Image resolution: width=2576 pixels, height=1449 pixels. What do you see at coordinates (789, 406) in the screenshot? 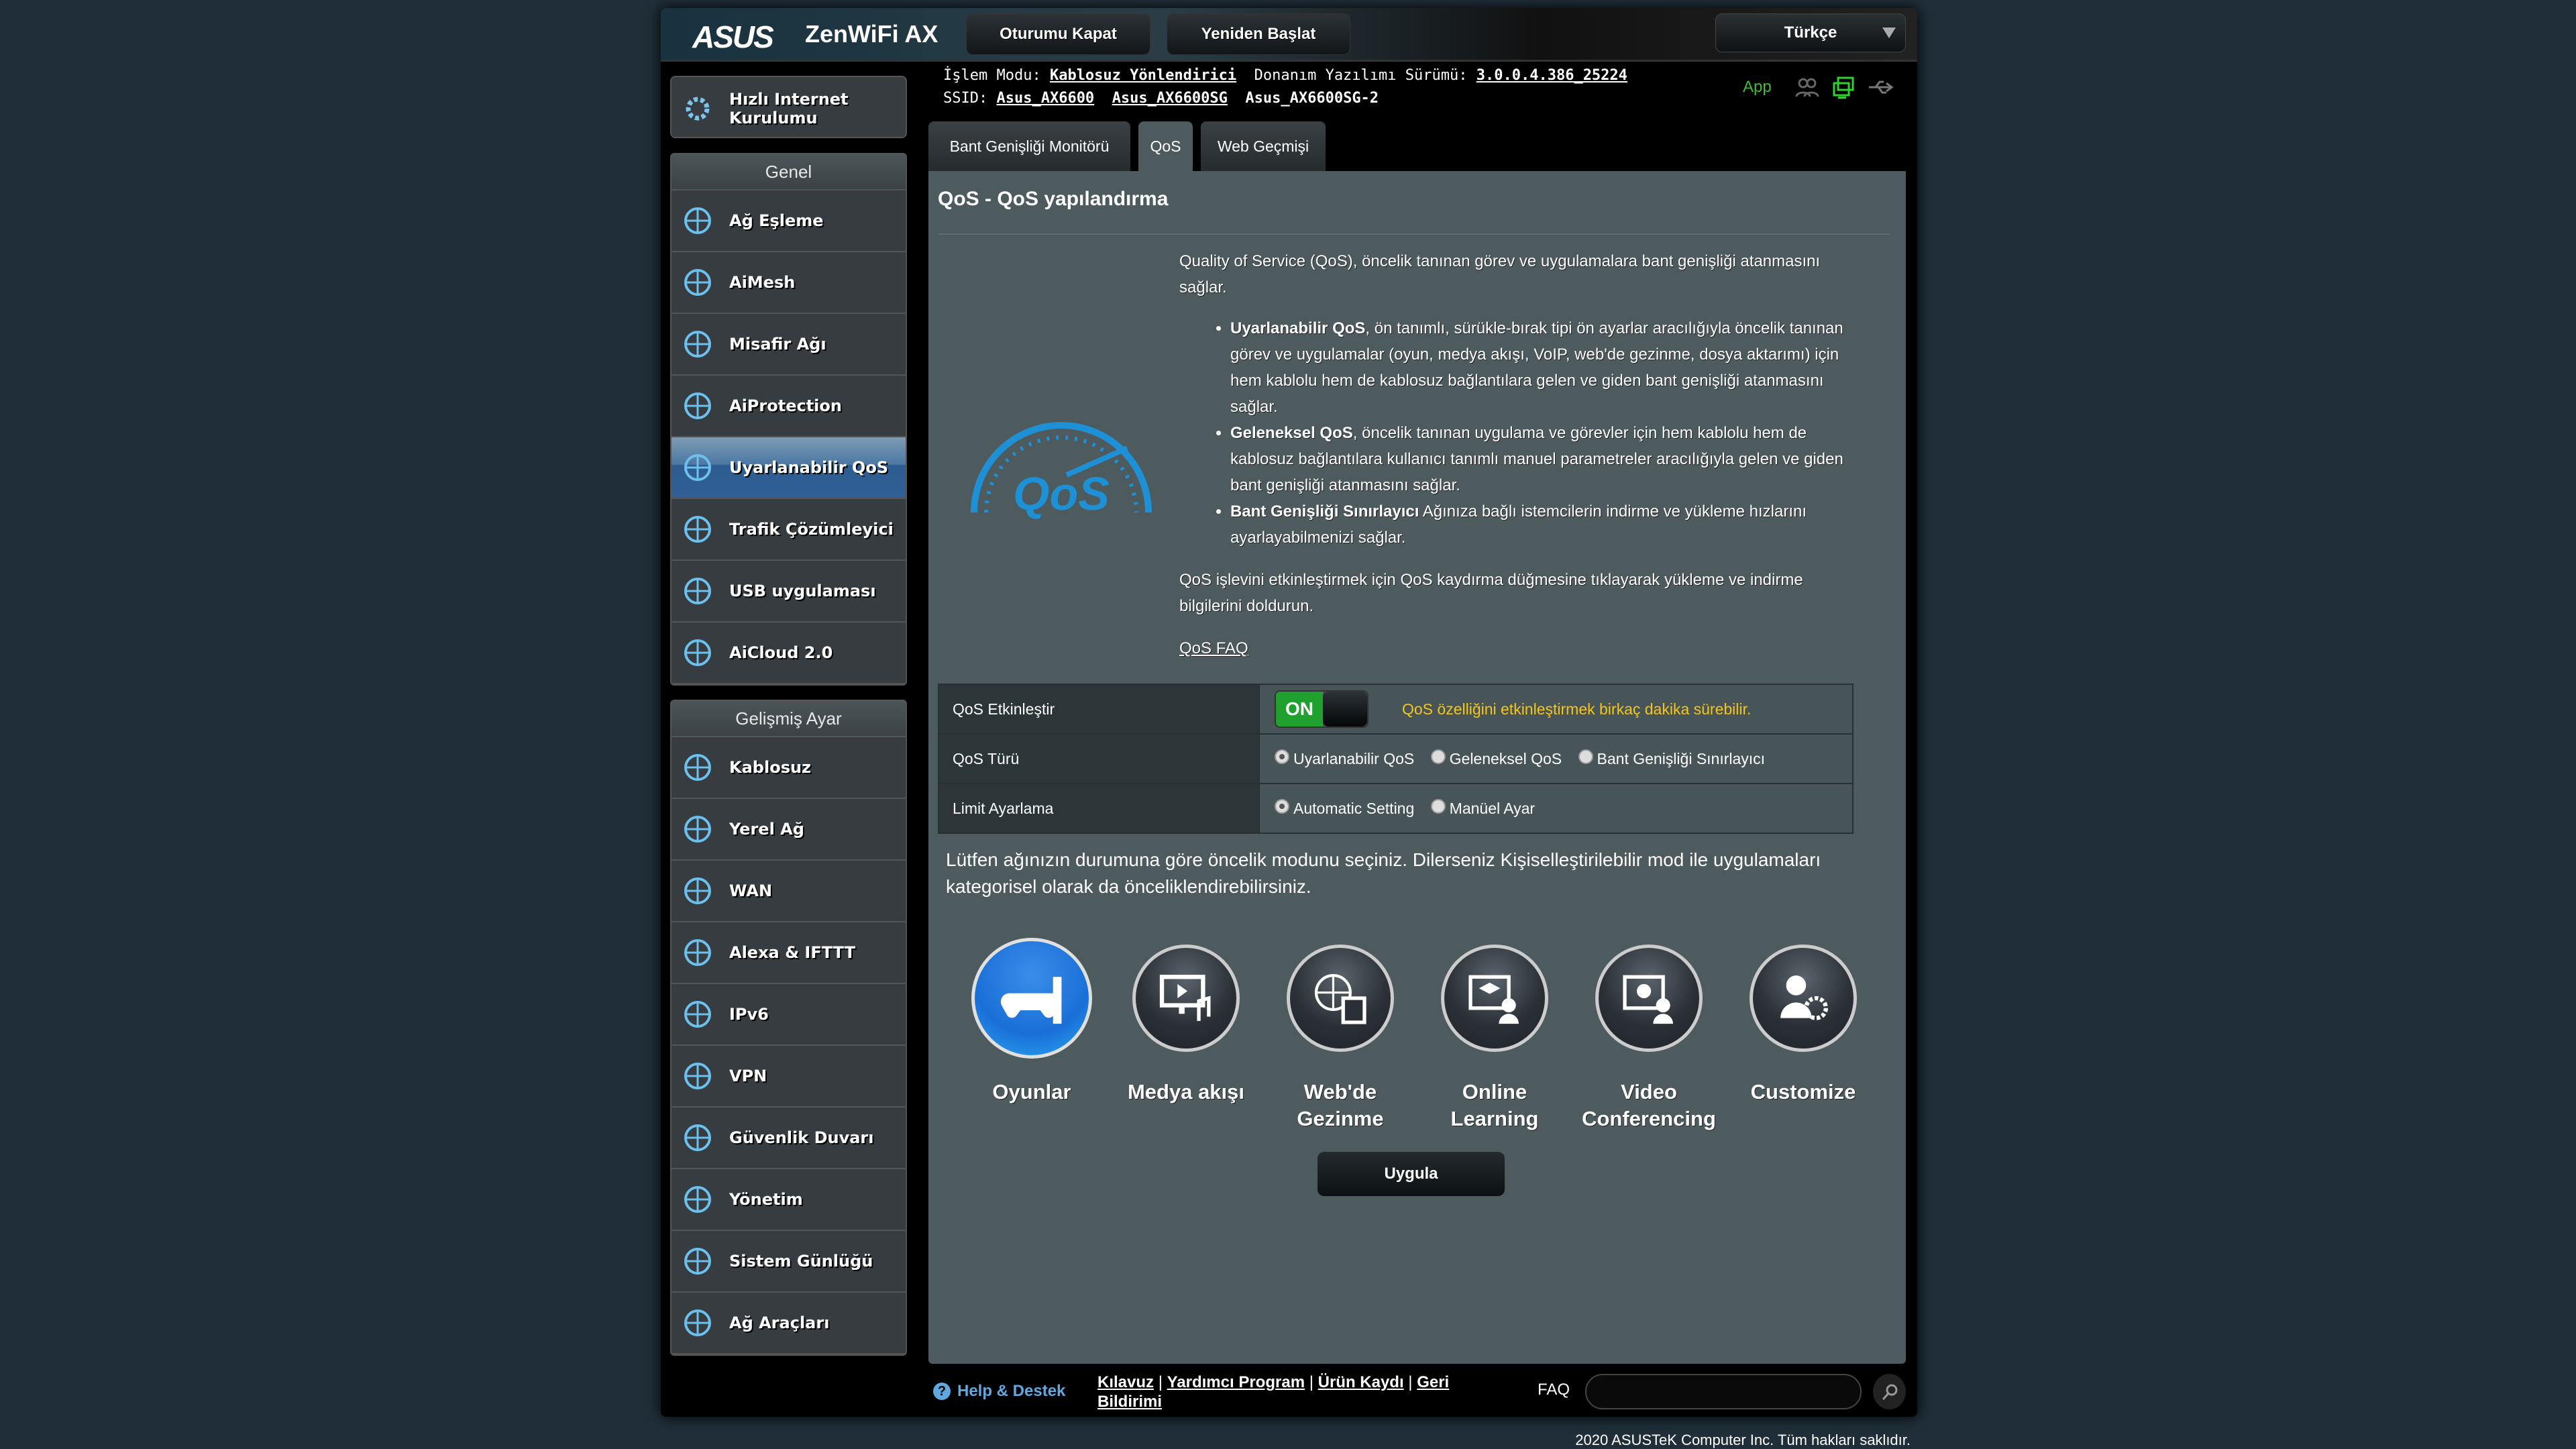
I see `sidebar-item-aiprotection: AiProtection` at bounding box center [789, 406].